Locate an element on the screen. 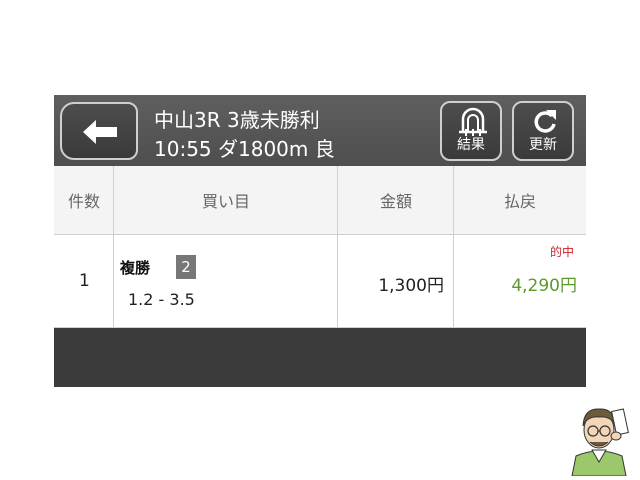 The width and height of the screenshot is (640, 480). race-title: 中山3R 3歳未勝利 is located at coordinates (237, 120).